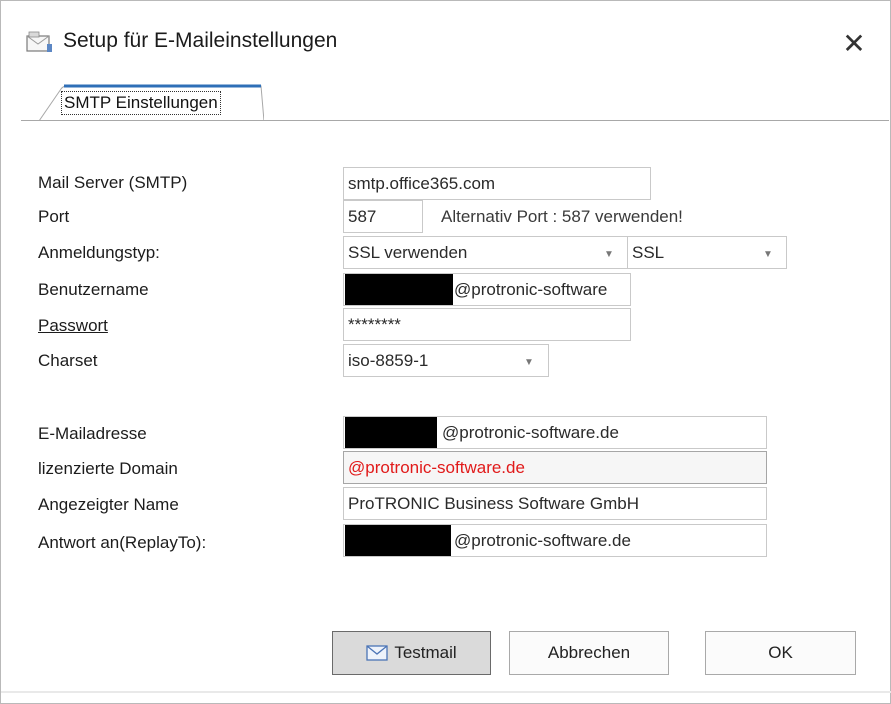 Image resolution: width=891 pixels, height=704 pixels. I want to click on display-name-input: ProTRONIC Business Software GmbH, so click(555, 503).